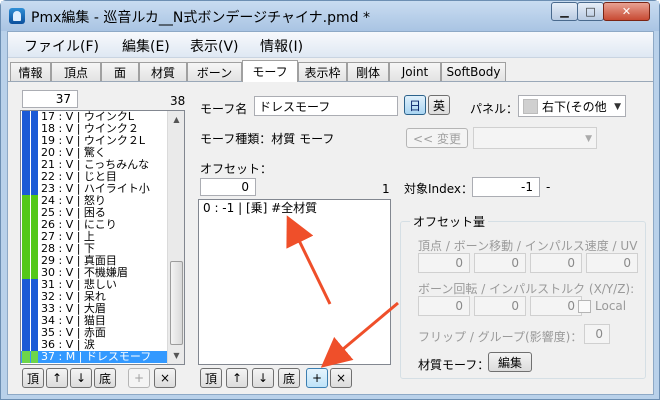  I want to click on target-index-input: -1, so click(506, 187).